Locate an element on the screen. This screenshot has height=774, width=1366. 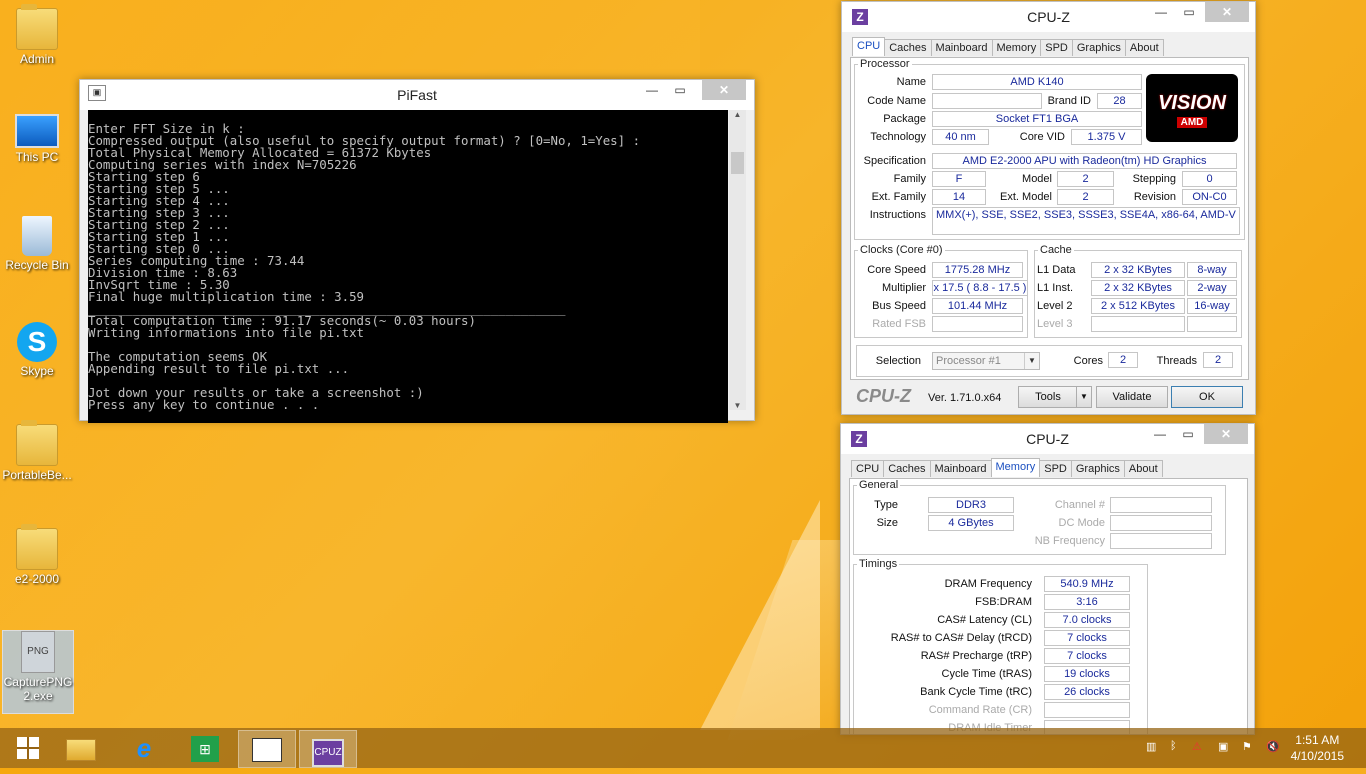
validate-button: Validate is located at coordinates (1132, 397).